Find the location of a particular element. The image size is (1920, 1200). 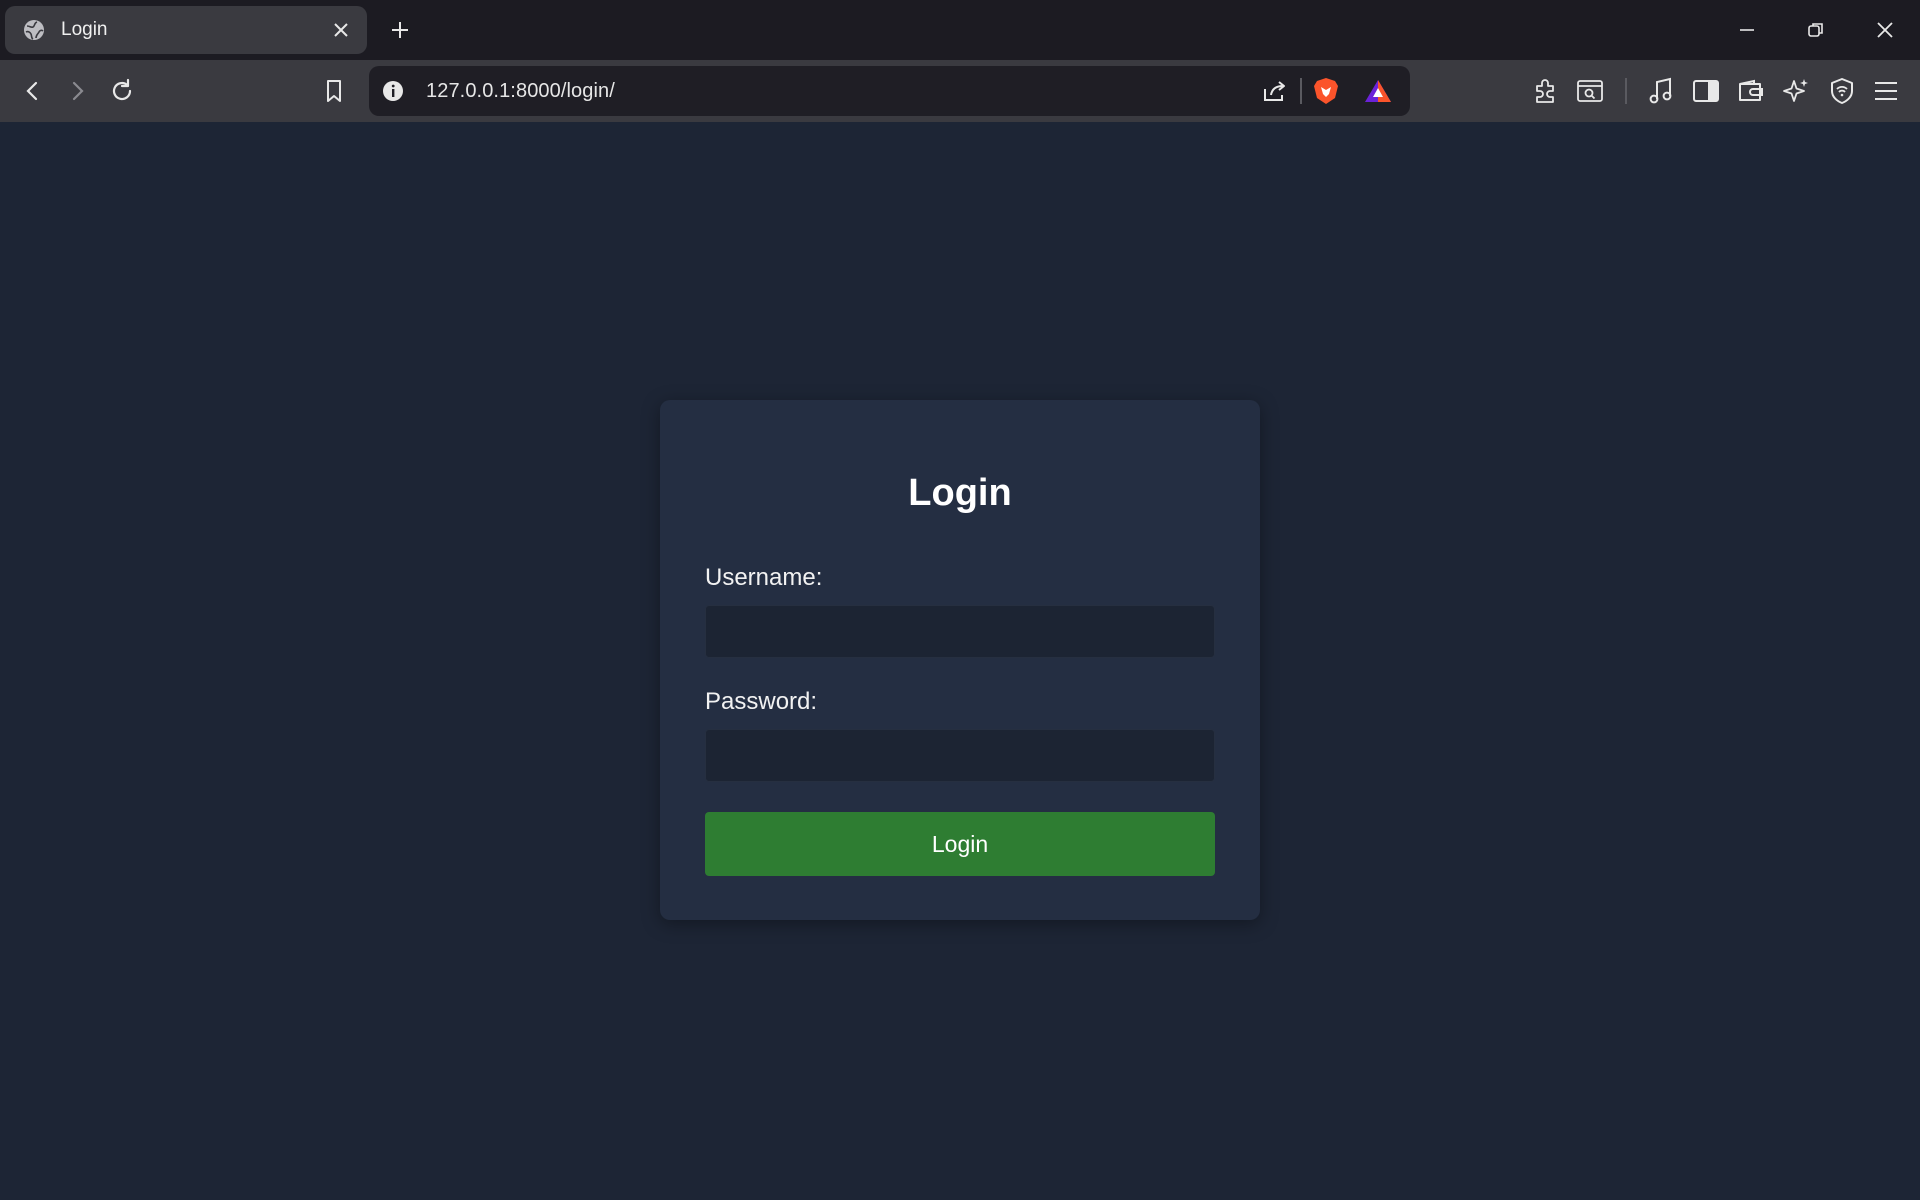

password-label: Password: is located at coordinates (761, 701).